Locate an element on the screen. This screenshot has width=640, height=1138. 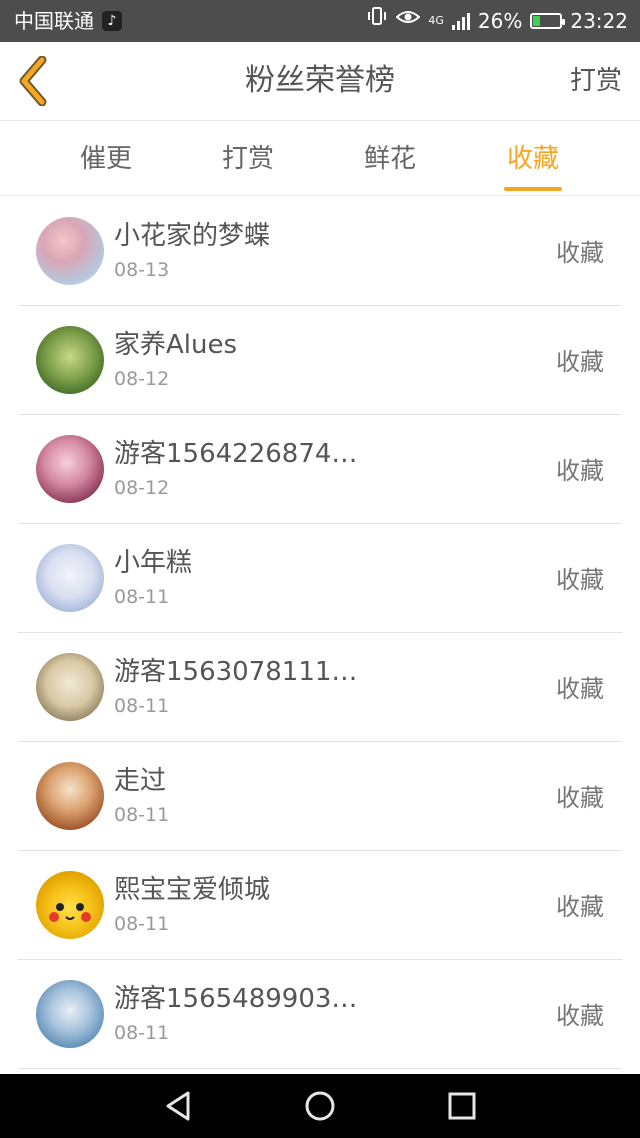
list-item: 游客1565489903… 08-11 收藏 is located at coordinates (320, 1014).